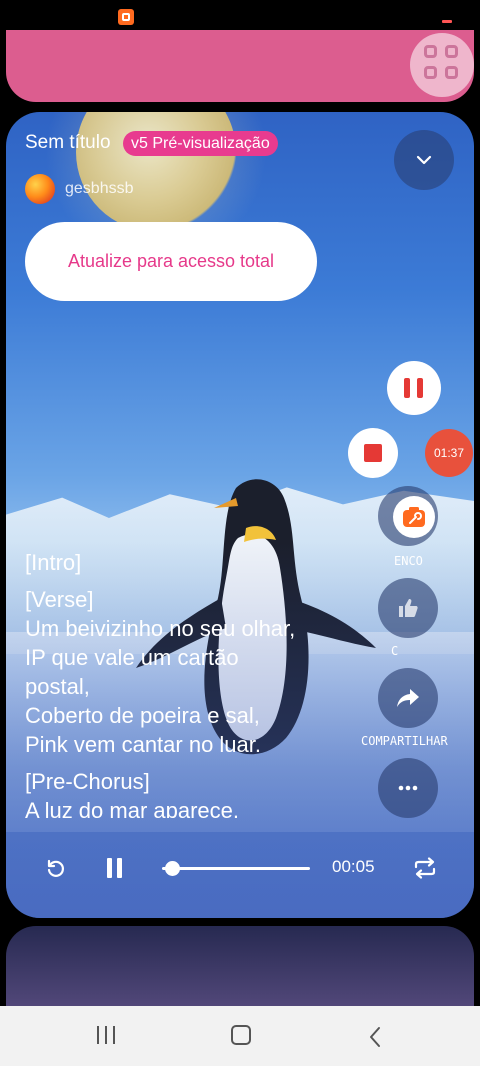  Describe the element at coordinates (57, 686) in the screenshot. I see `lyrics-line: postal,` at that location.